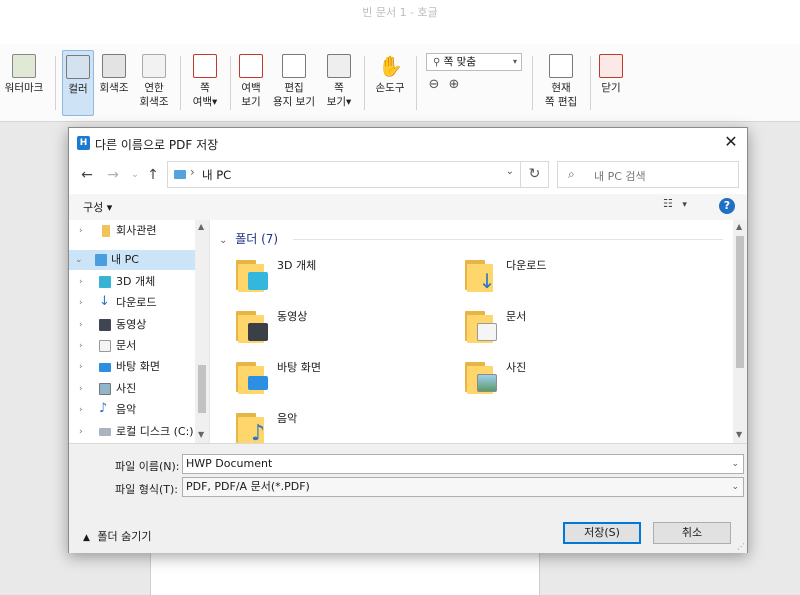 The height and width of the screenshot is (595, 800). What do you see at coordinates (390, 66) in the screenshot?
I see `hand-icon: ✋` at bounding box center [390, 66].